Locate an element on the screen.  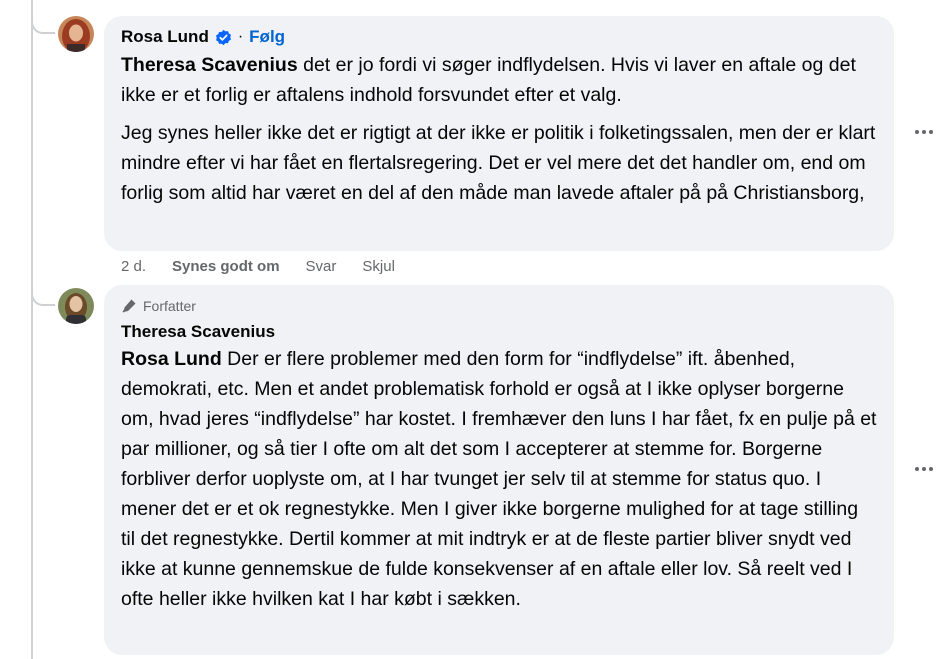
verified-badge-icon is located at coordinates (223, 37).